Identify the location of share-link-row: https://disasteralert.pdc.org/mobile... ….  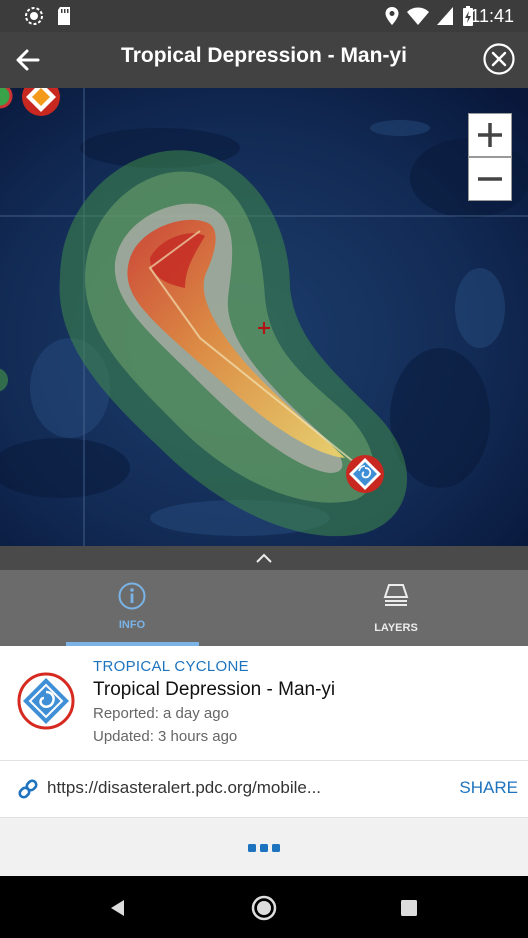
(264, 789).